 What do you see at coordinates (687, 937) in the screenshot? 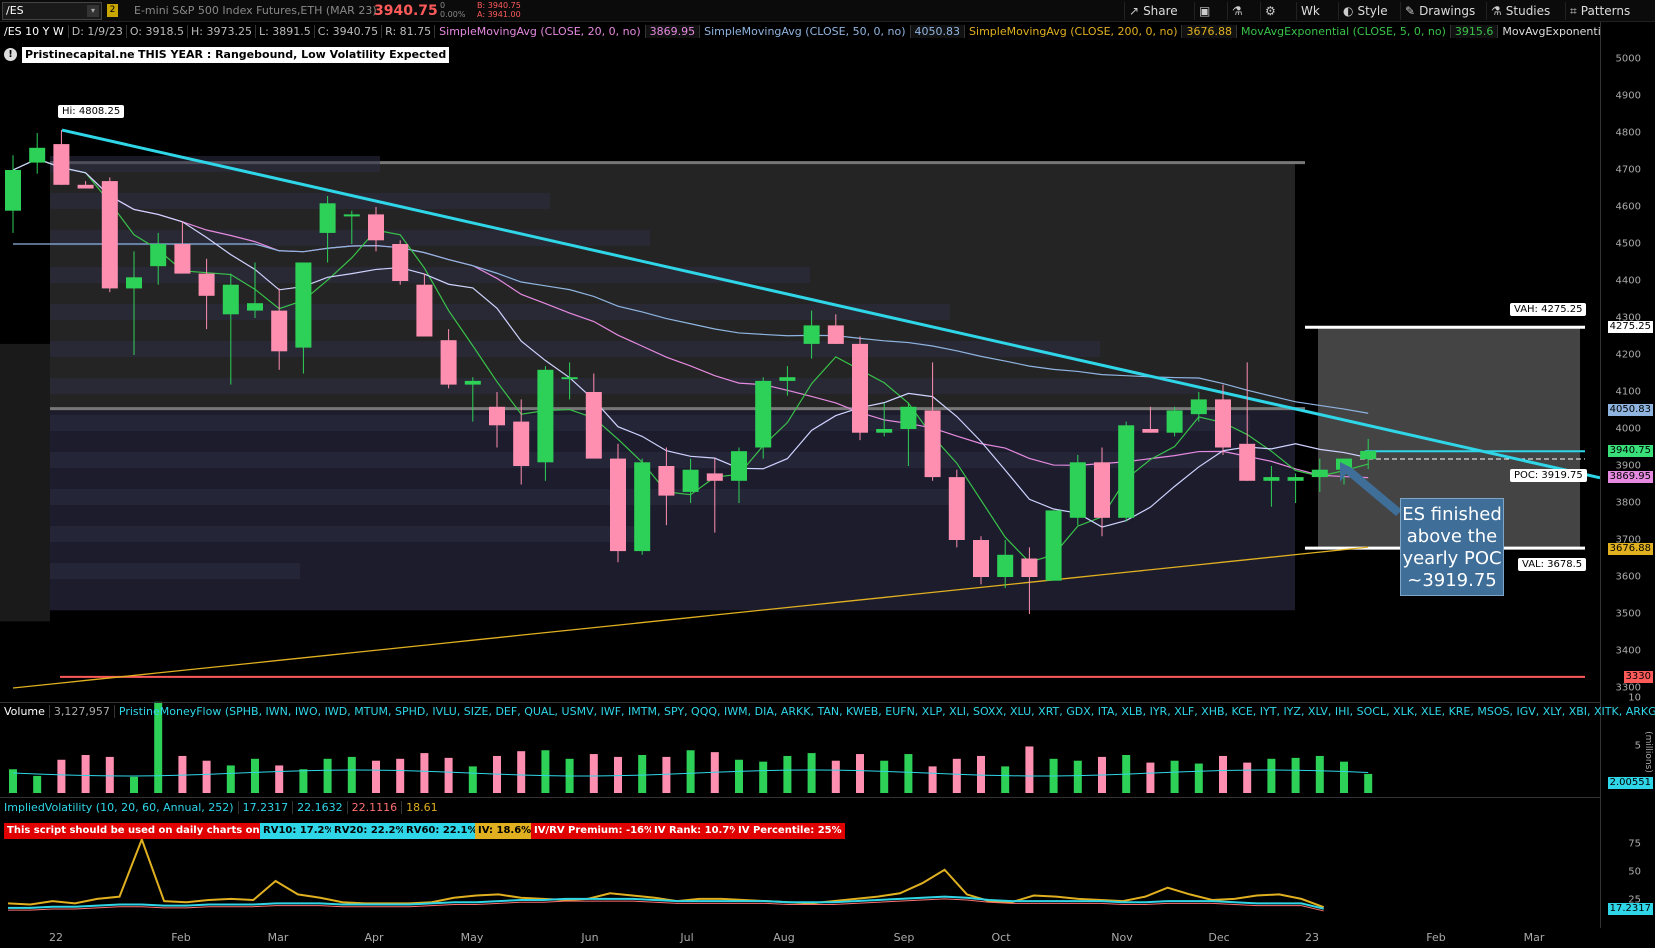
I see `time-tick-label: Jul` at bounding box center [687, 937].